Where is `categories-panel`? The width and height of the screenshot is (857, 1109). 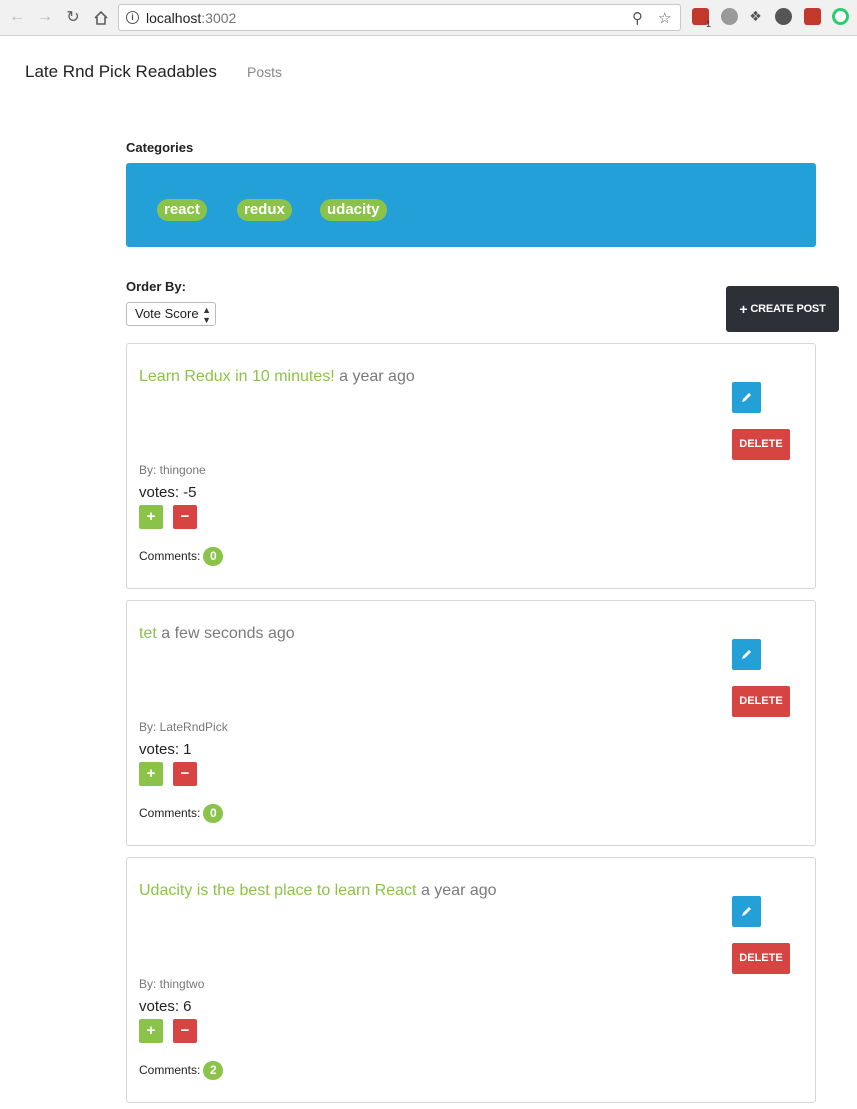 categories-panel is located at coordinates (471, 205).